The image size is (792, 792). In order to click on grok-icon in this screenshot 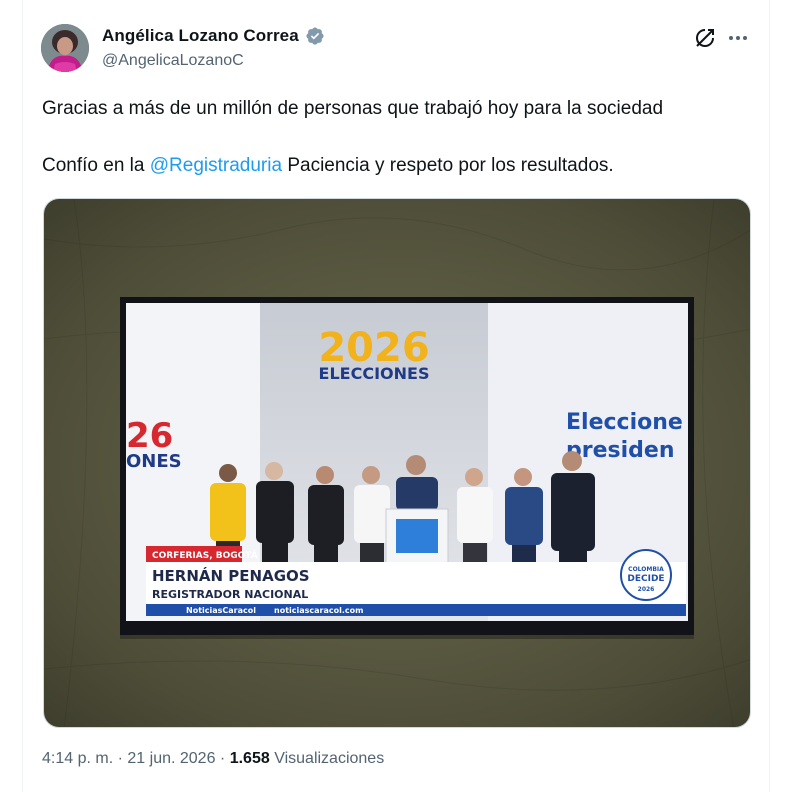, I will do `click(705, 38)`.